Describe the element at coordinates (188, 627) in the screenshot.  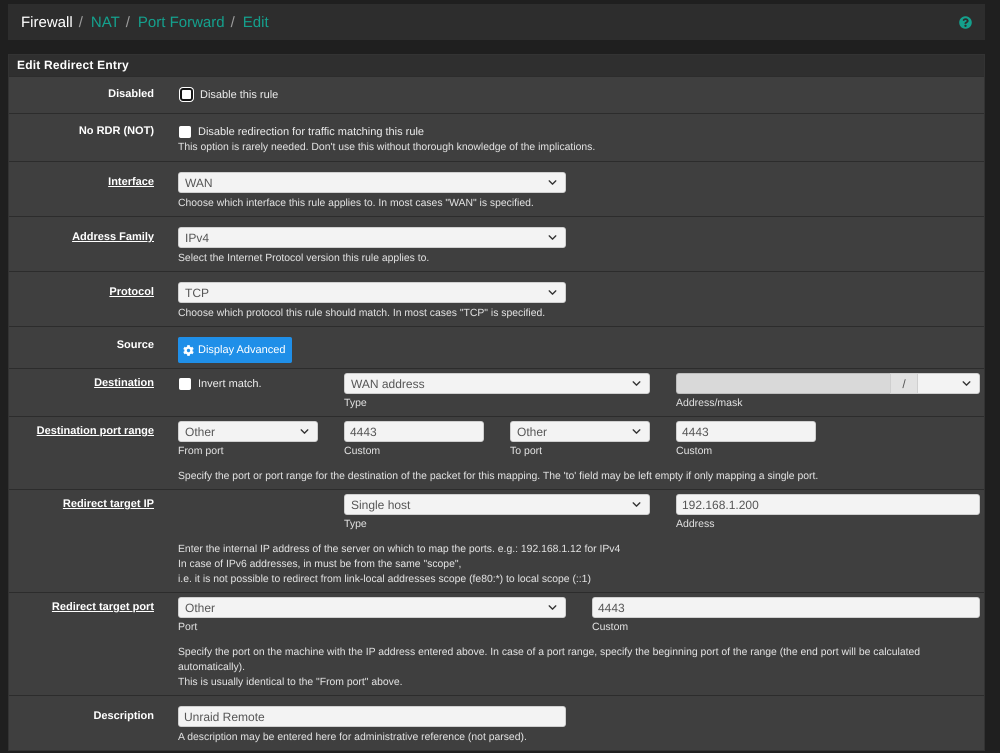
I see `field-caption: Port` at that location.